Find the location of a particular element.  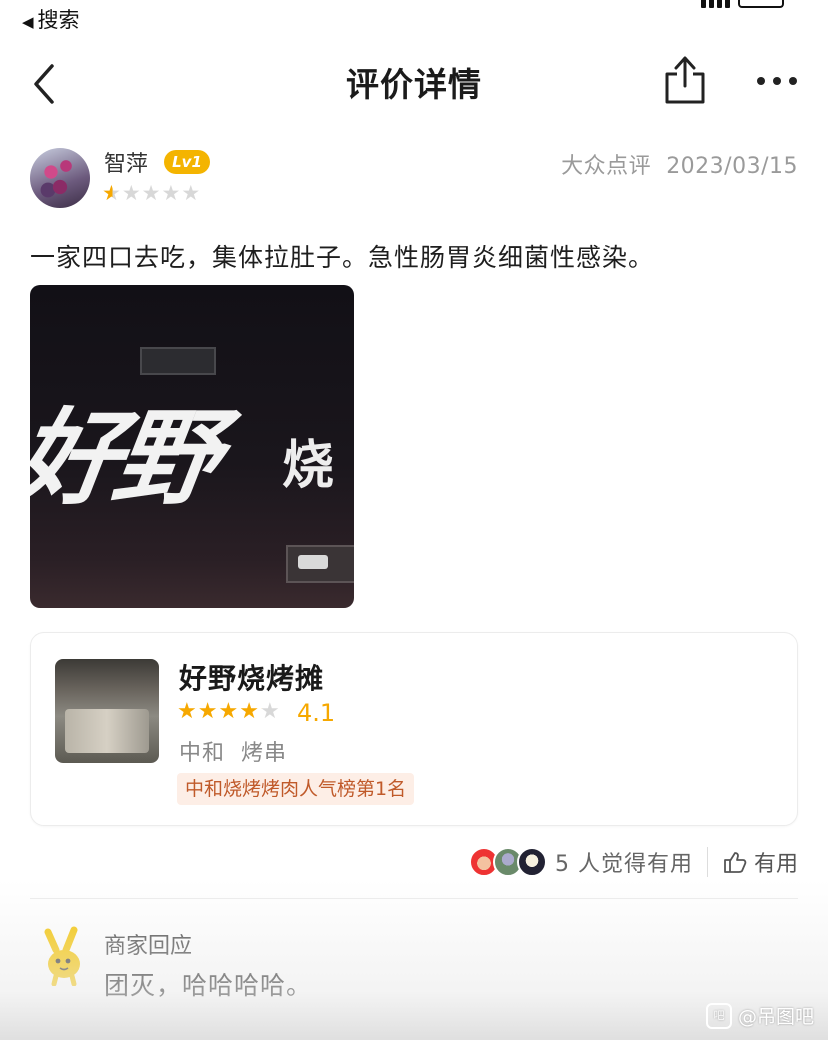

shop-star-rating: ★ ★ ★ ★ ★ is located at coordinates (228, 712).